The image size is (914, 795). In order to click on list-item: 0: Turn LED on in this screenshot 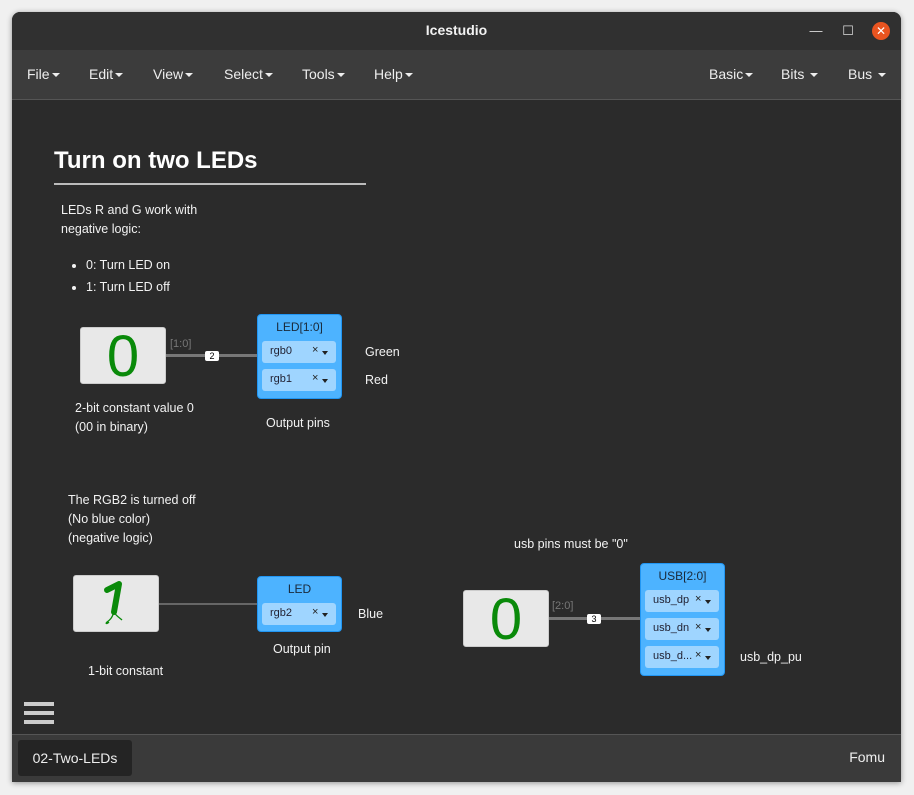, I will do `click(128, 265)`.